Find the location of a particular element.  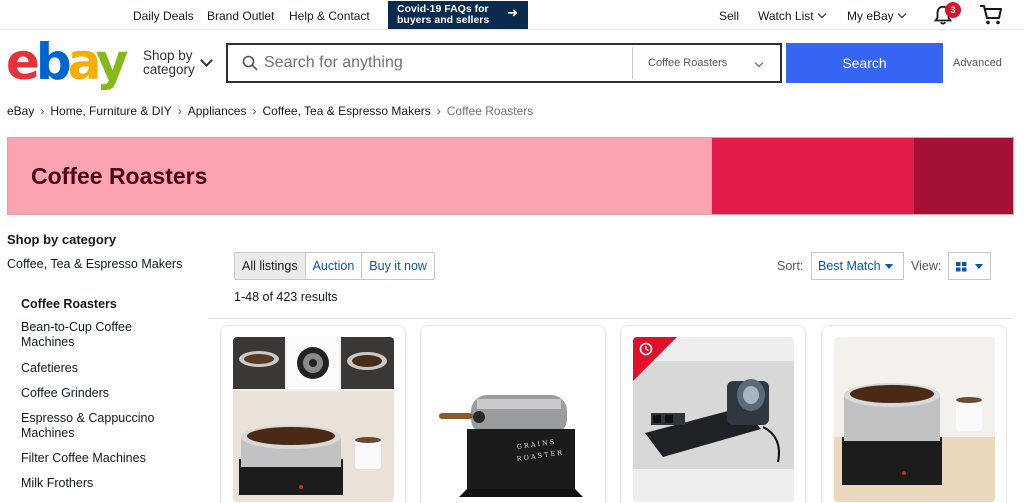

sidebar-item-bean-to-cup: Bean-to-Cup Coffee Machines is located at coordinates (101, 335).